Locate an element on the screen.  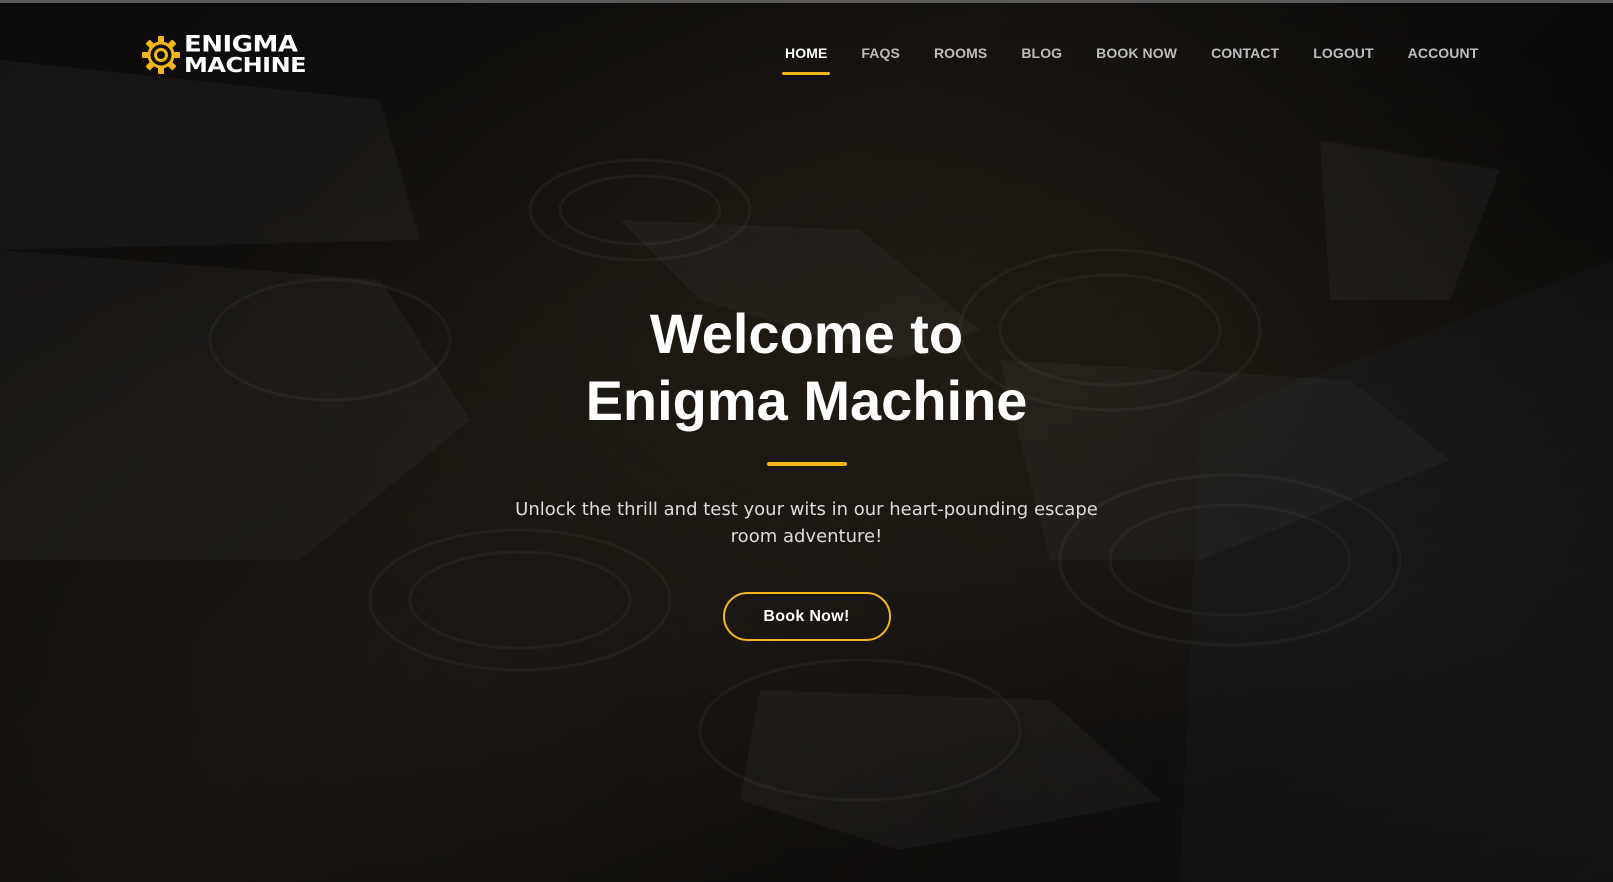
nav-account: ACCOUNT is located at coordinates (1443, 53).